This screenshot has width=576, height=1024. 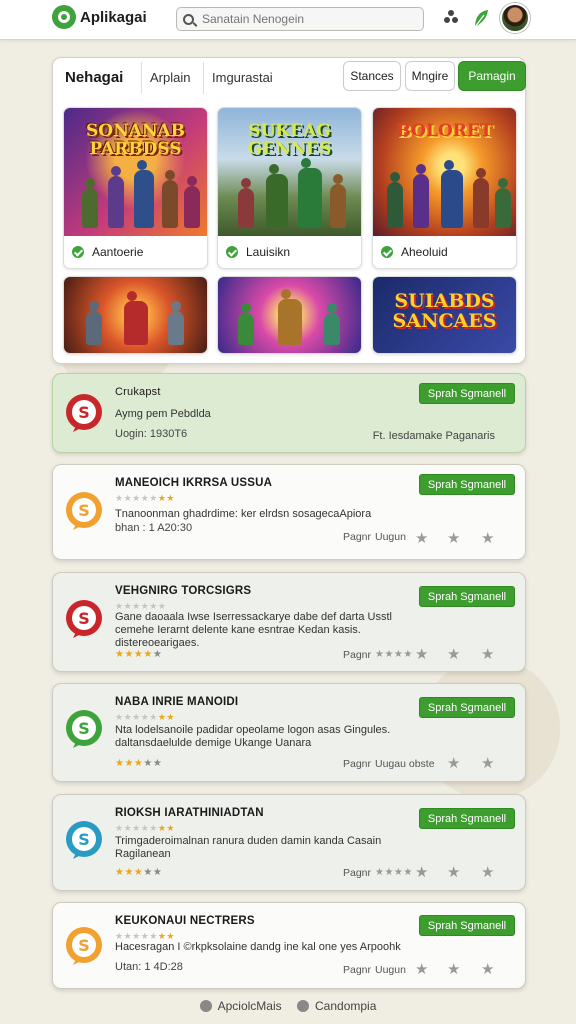 What do you see at coordinates (240, 1006) in the screenshot?
I see `footer-link: ApciolcMais` at bounding box center [240, 1006].